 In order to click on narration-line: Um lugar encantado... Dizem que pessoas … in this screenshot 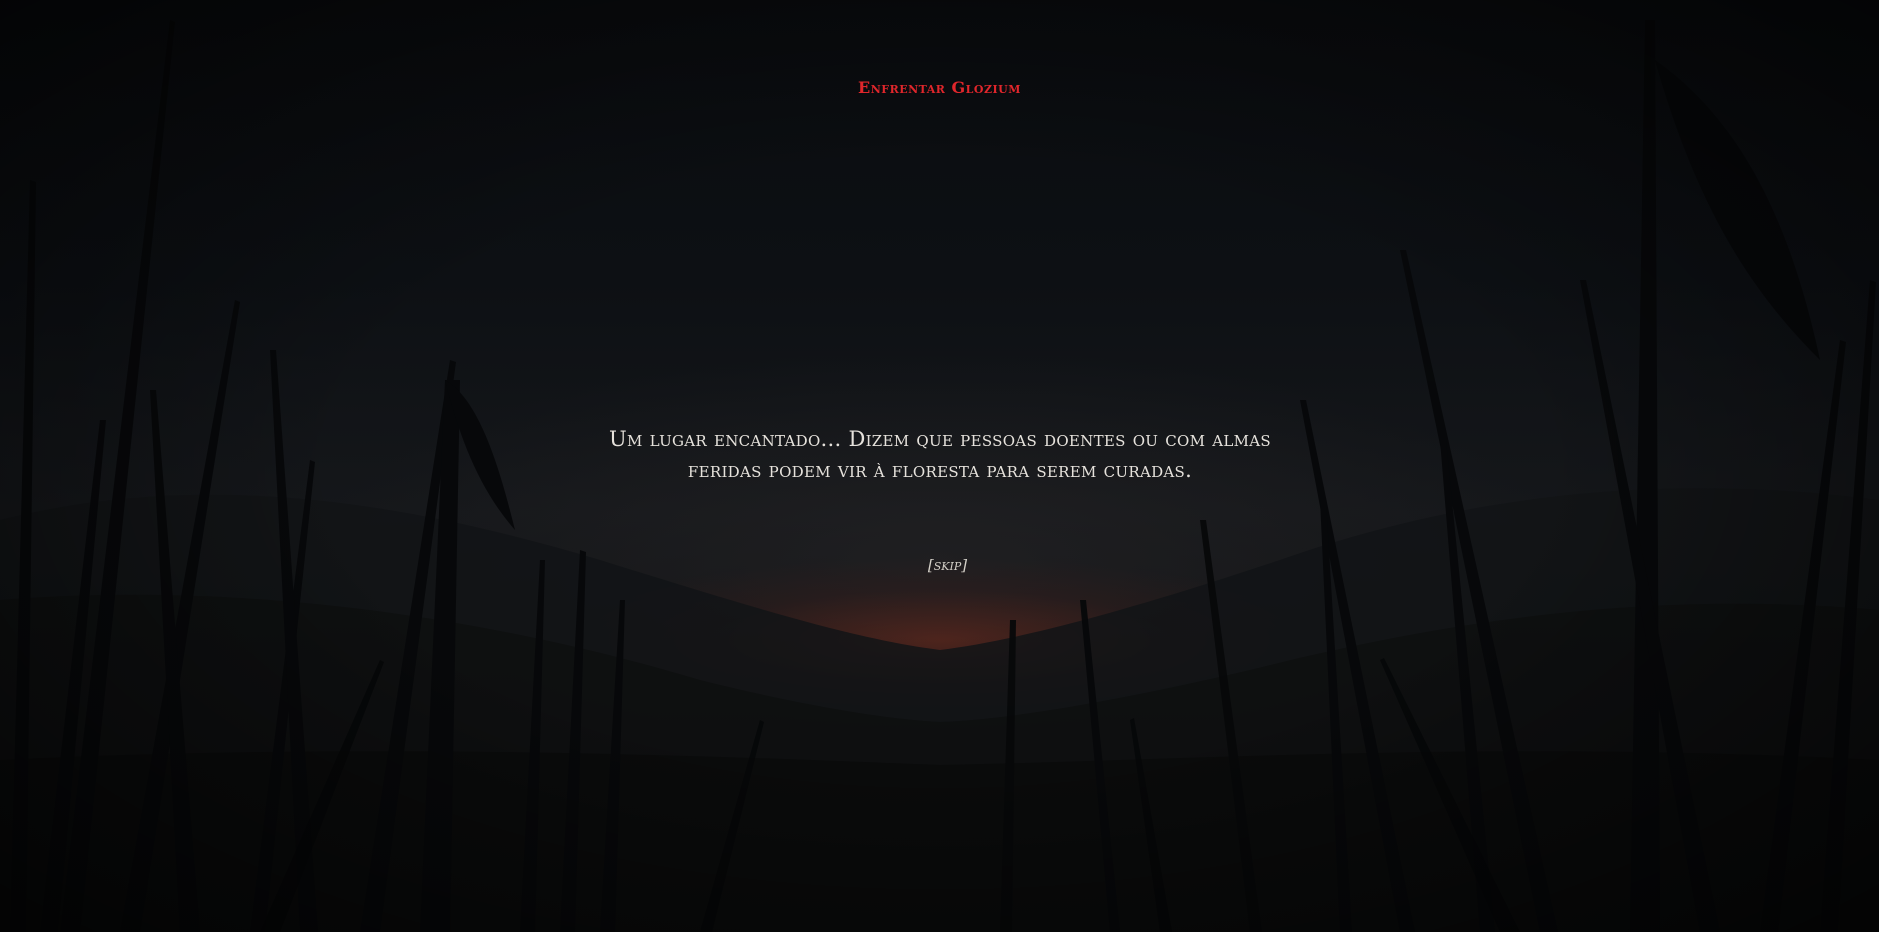, I will do `click(940, 439)`.